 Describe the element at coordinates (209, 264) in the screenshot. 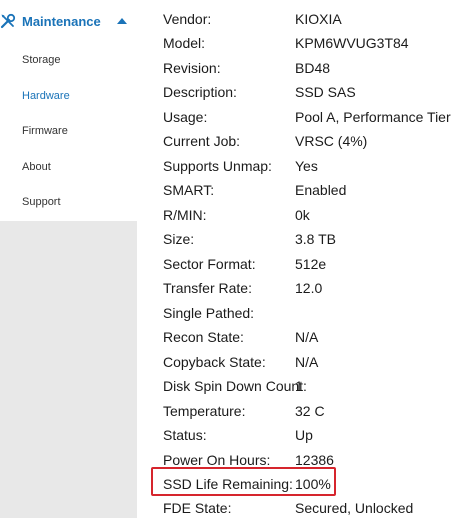

I see `detail-label: Sector Format:` at that location.